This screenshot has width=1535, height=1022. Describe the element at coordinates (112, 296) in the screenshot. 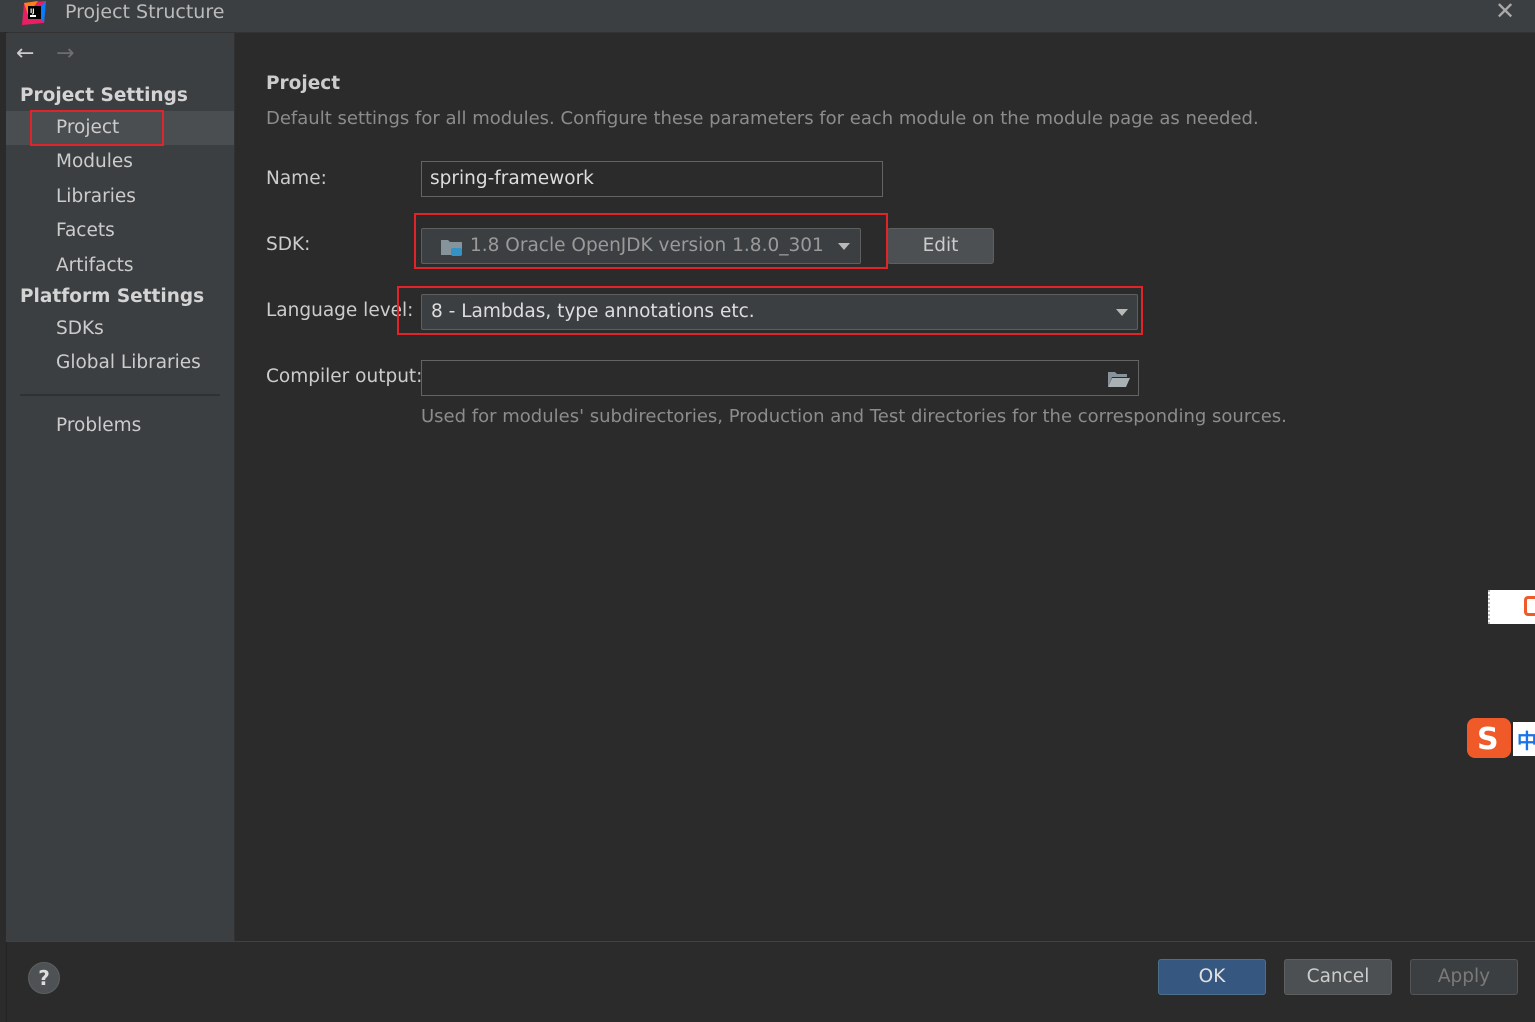

I see `platform-settings-header: Platform Settings` at that location.